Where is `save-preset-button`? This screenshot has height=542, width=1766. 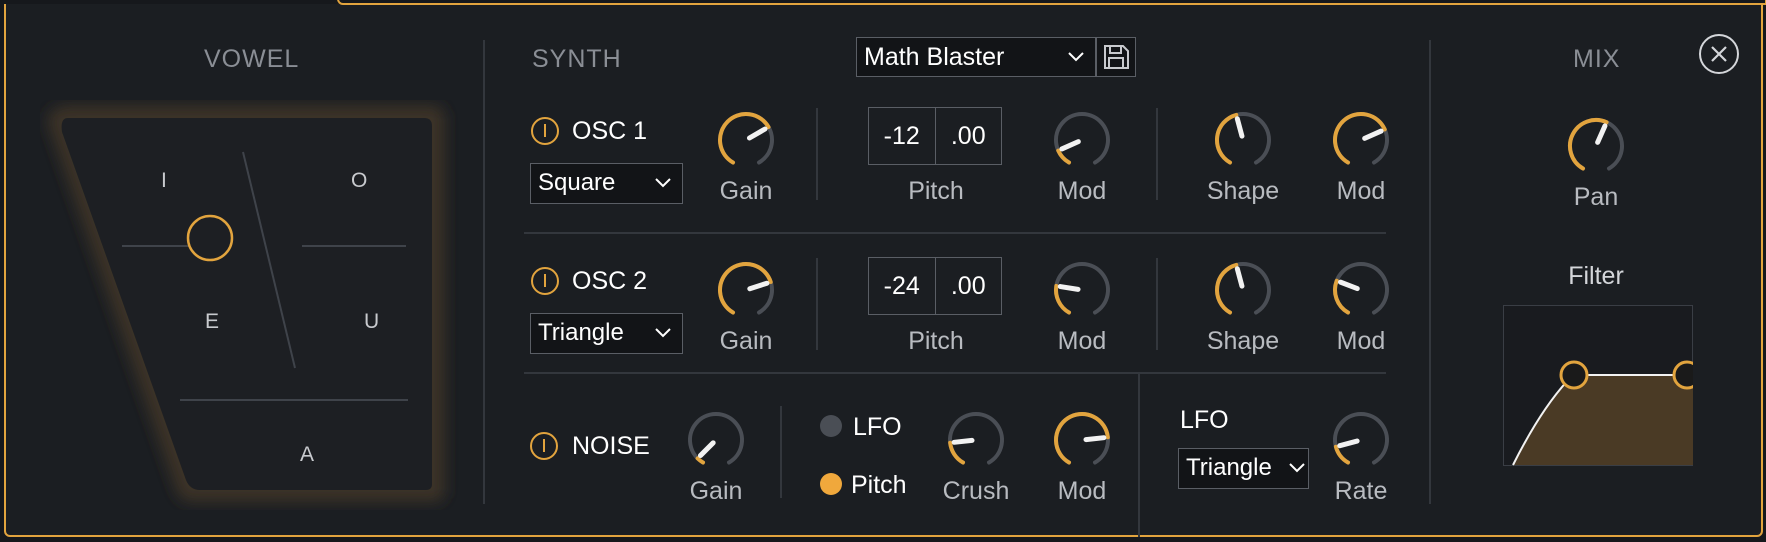
save-preset-button is located at coordinates (1116, 57).